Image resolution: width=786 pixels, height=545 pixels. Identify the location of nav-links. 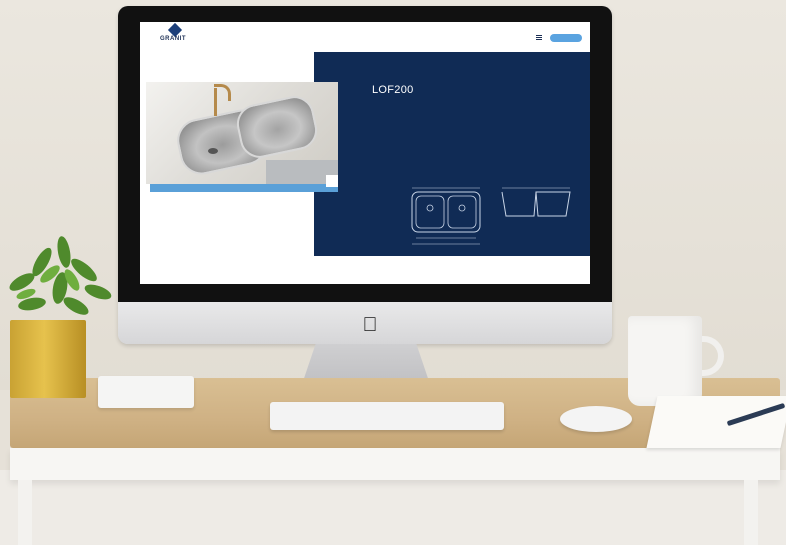
(413, 37).